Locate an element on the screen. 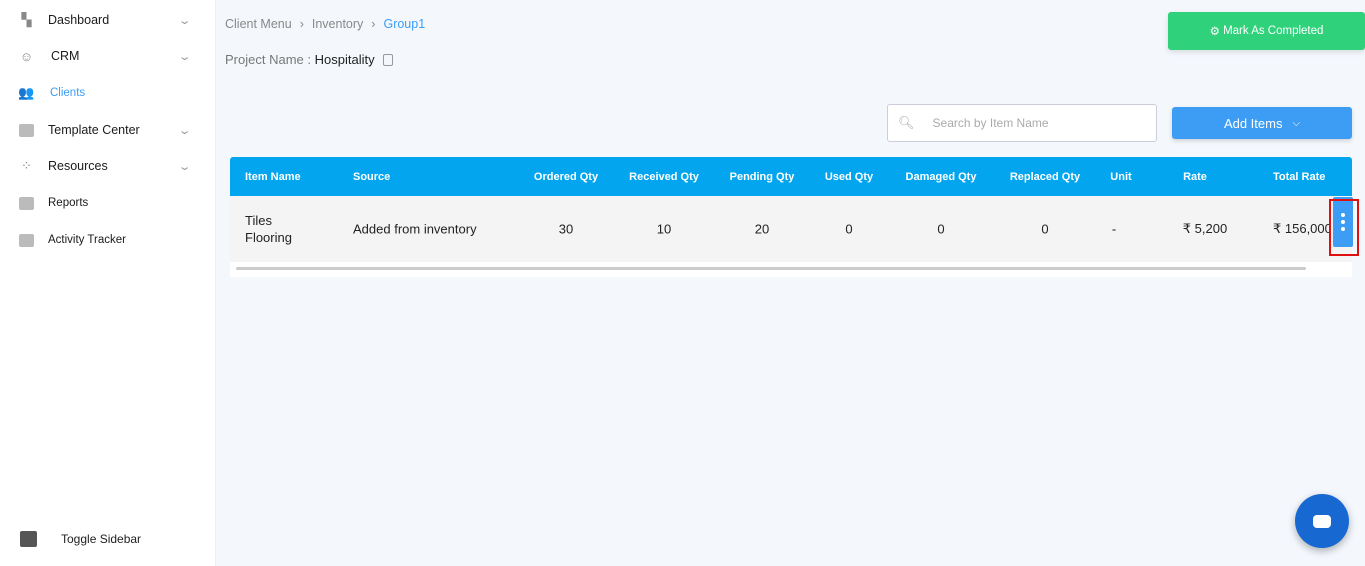  search-icon: 🔍︎ is located at coordinates (906, 122).